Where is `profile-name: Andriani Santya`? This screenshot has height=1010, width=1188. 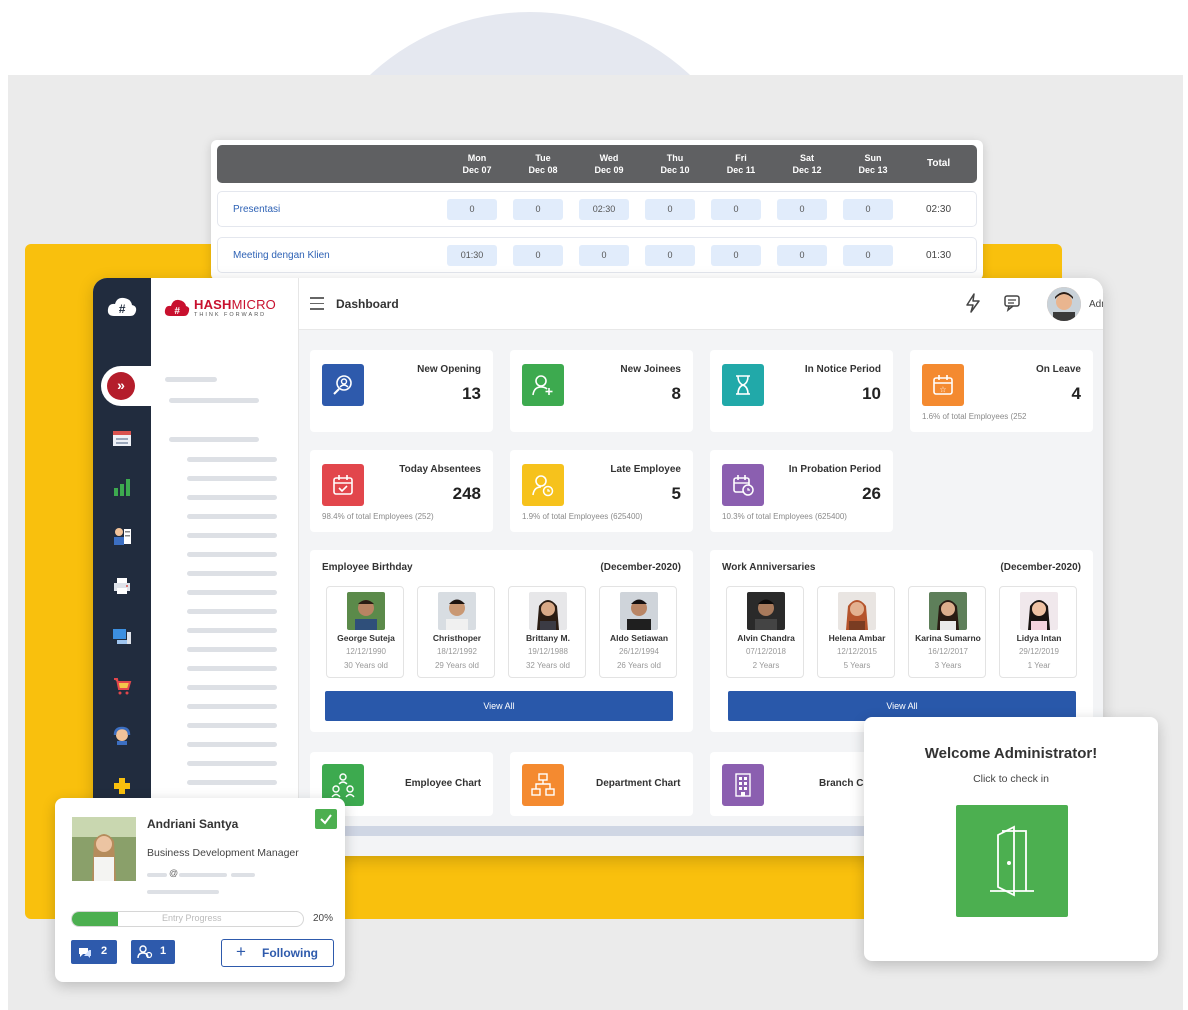
profile-name: Andriani Santya is located at coordinates (193, 824).